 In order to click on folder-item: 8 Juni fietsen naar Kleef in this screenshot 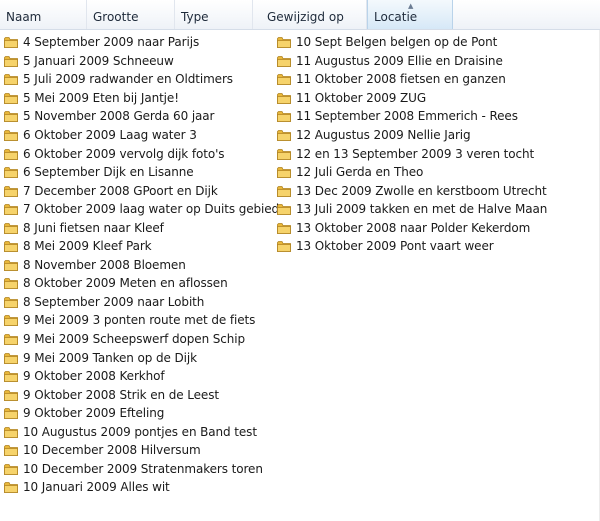, I will do `click(141, 227)`.